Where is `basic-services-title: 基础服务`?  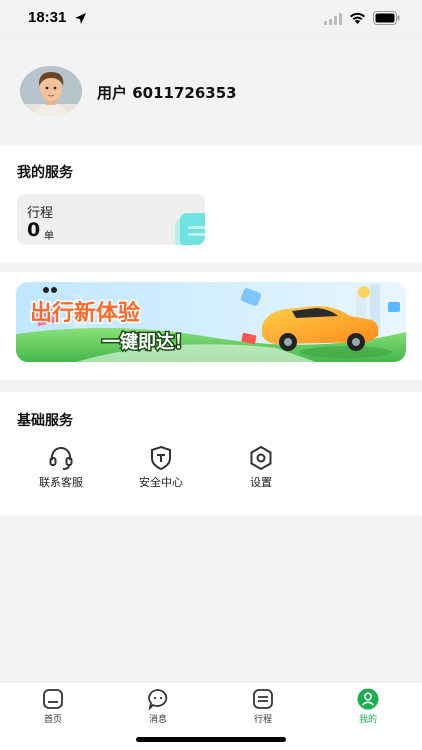 basic-services-title: 基础服务 is located at coordinates (45, 421).